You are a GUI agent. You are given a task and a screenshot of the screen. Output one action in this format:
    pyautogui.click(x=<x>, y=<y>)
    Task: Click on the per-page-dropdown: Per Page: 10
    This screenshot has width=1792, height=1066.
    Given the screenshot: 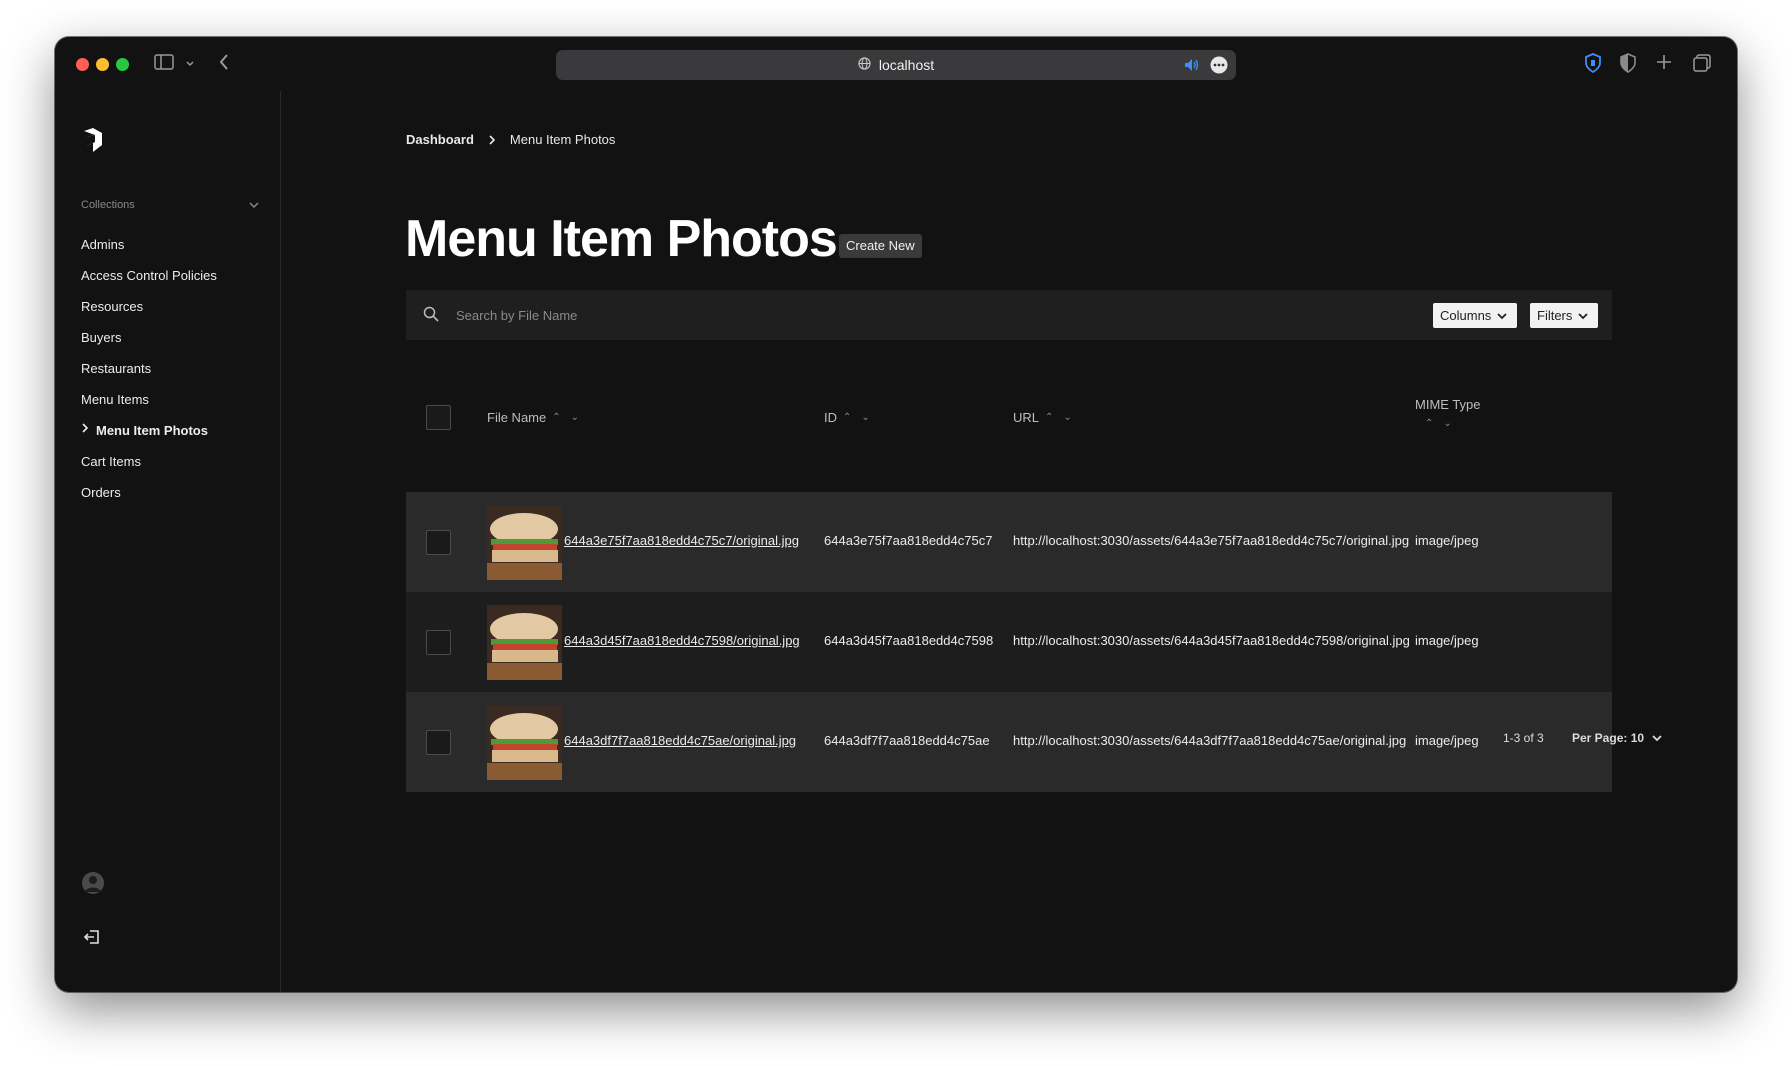 What is the action you would take?
    pyautogui.click(x=1617, y=738)
    